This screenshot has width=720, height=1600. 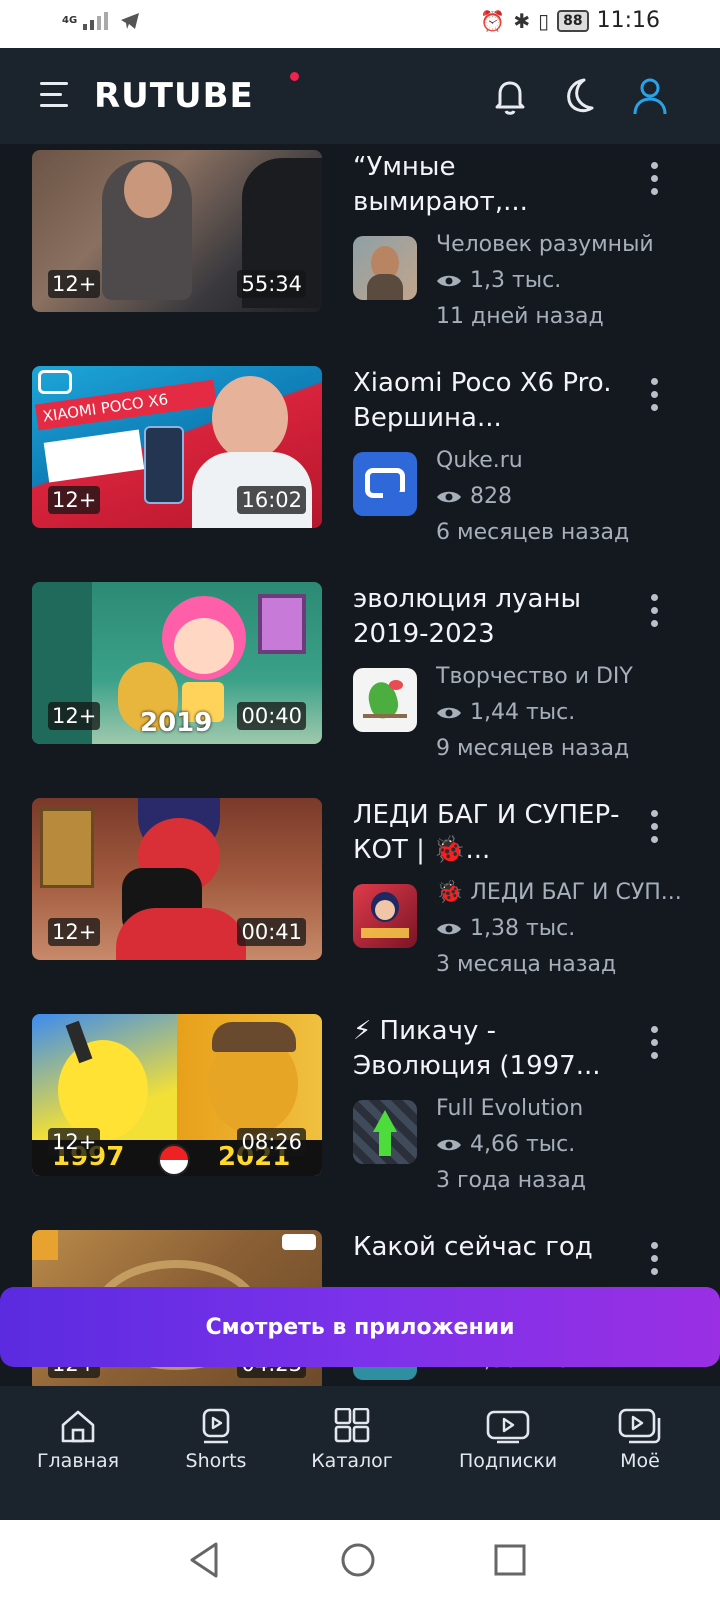 What do you see at coordinates (511, 1180) in the screenshot?
I see `upload-time: 3 года назад` at bounding box center [511, 1180].